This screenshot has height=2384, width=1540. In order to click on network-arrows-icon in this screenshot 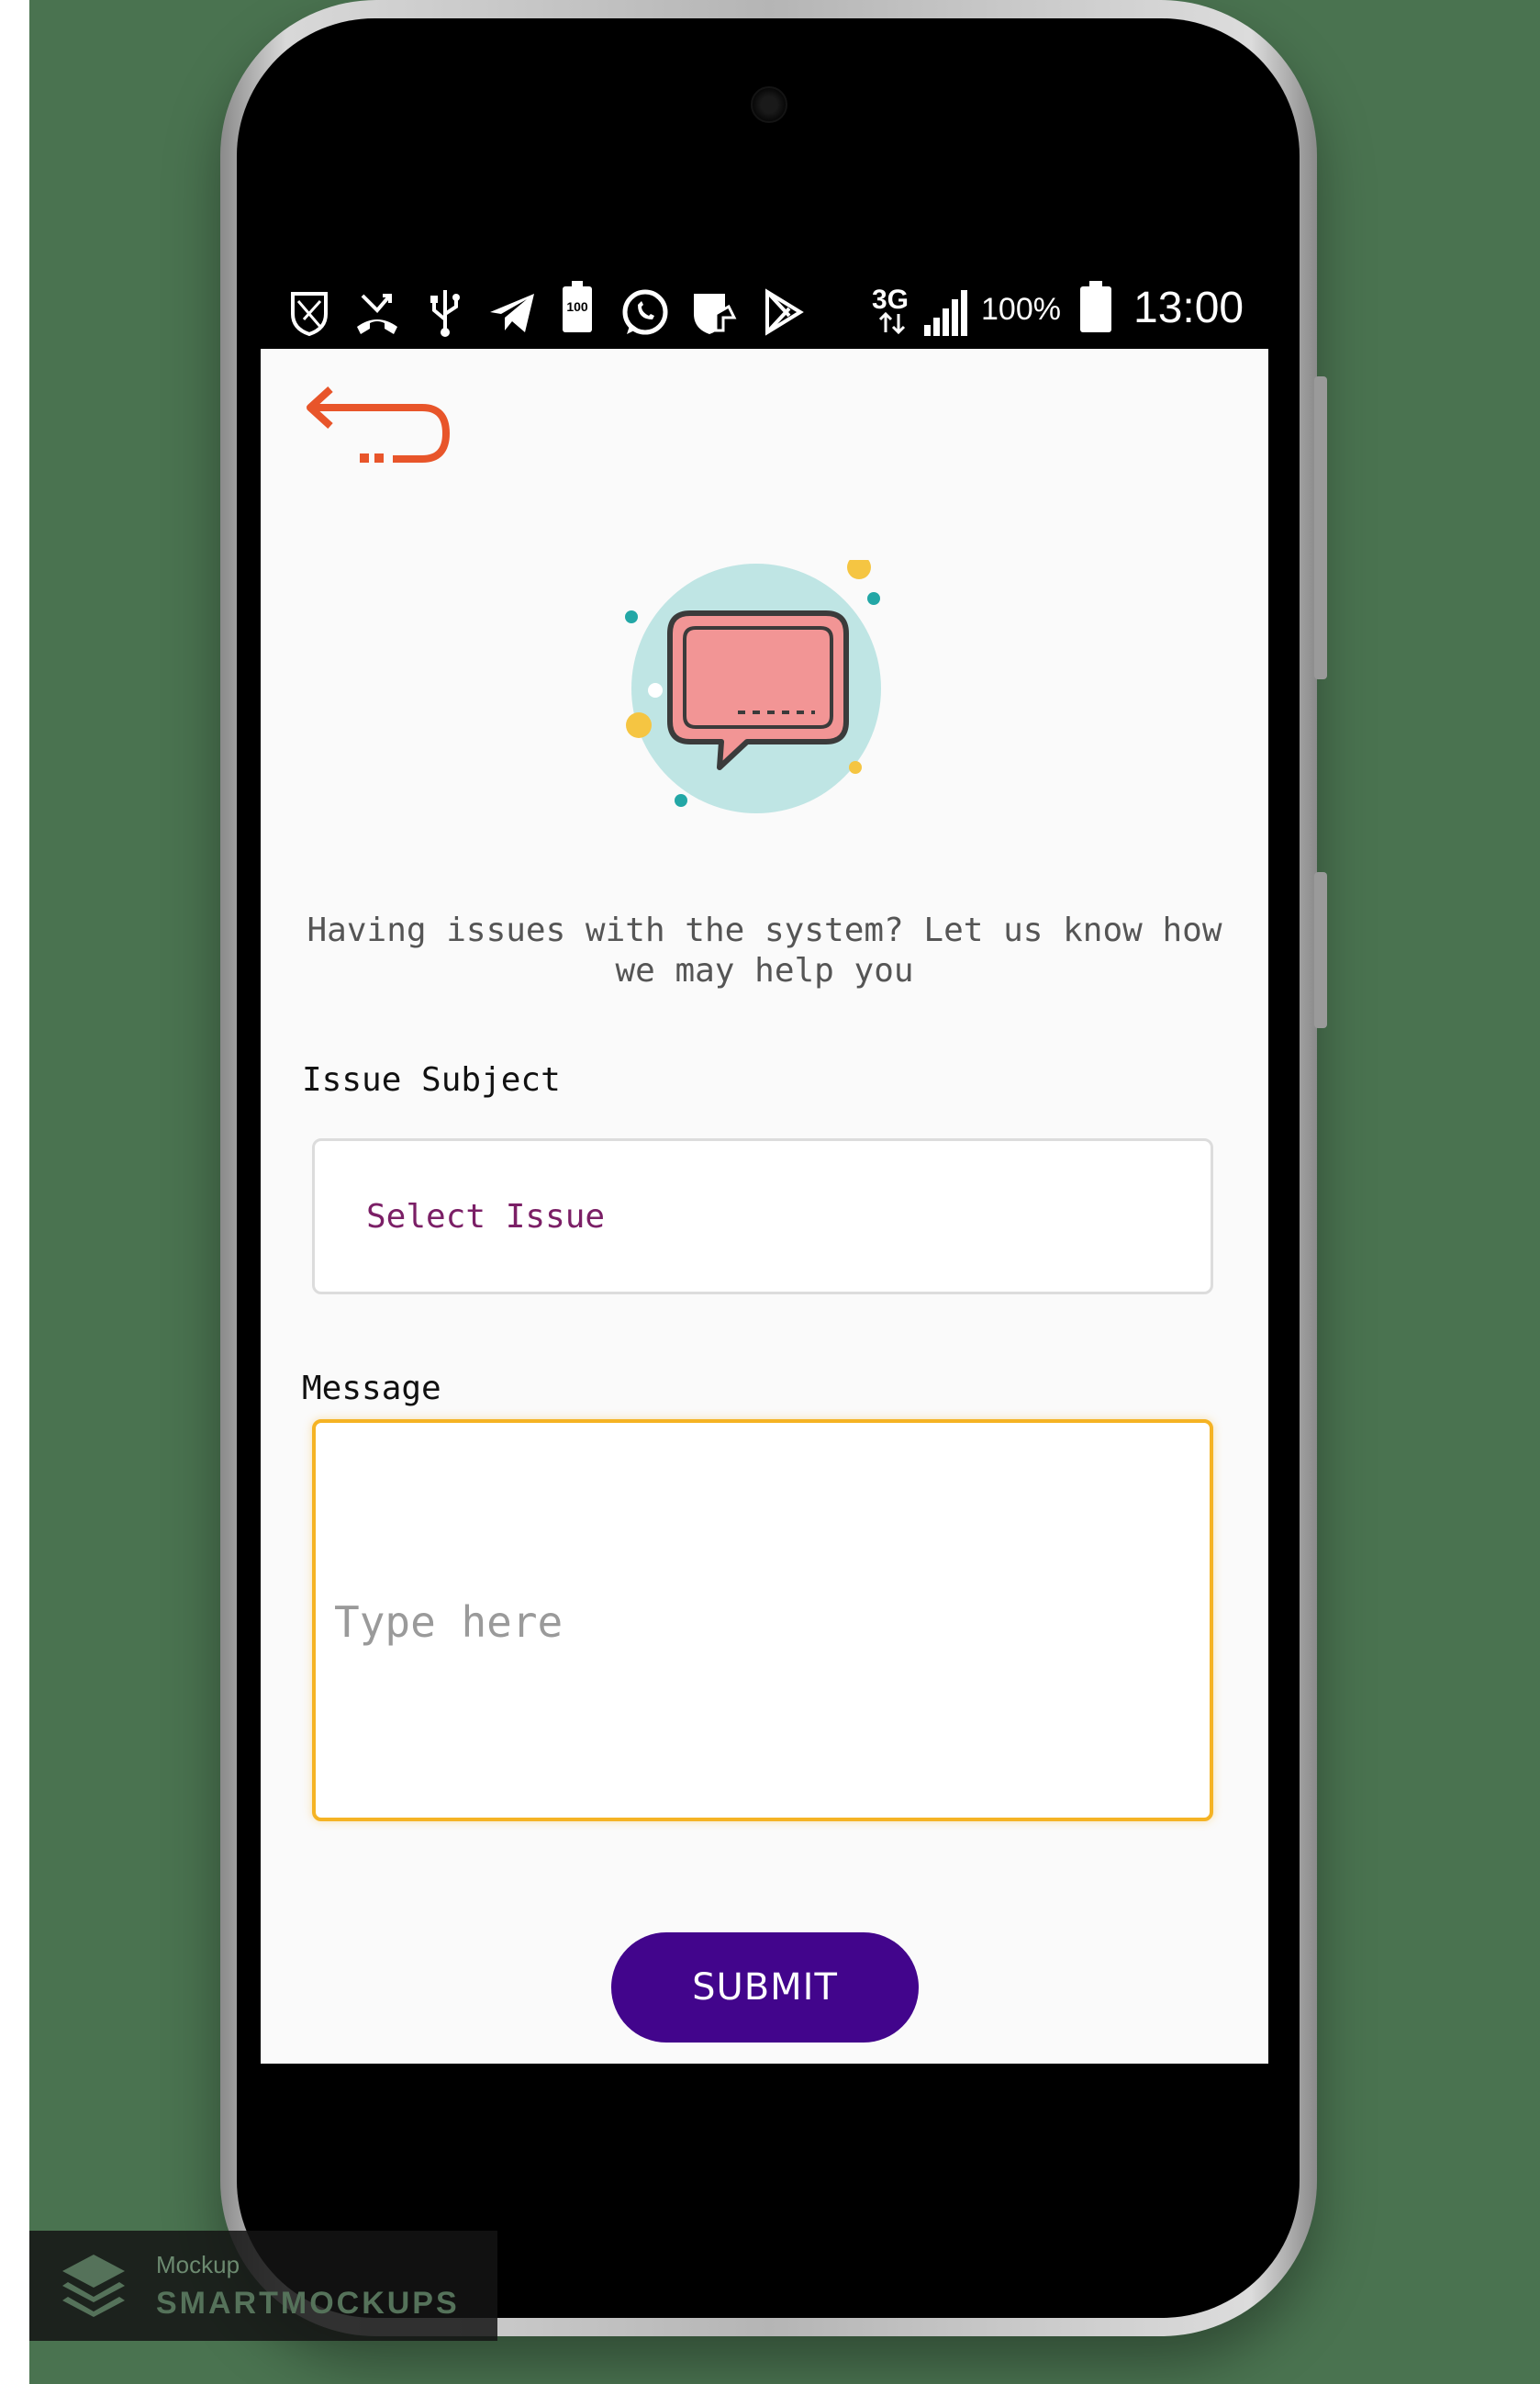, I will do `click(892, 323)`.